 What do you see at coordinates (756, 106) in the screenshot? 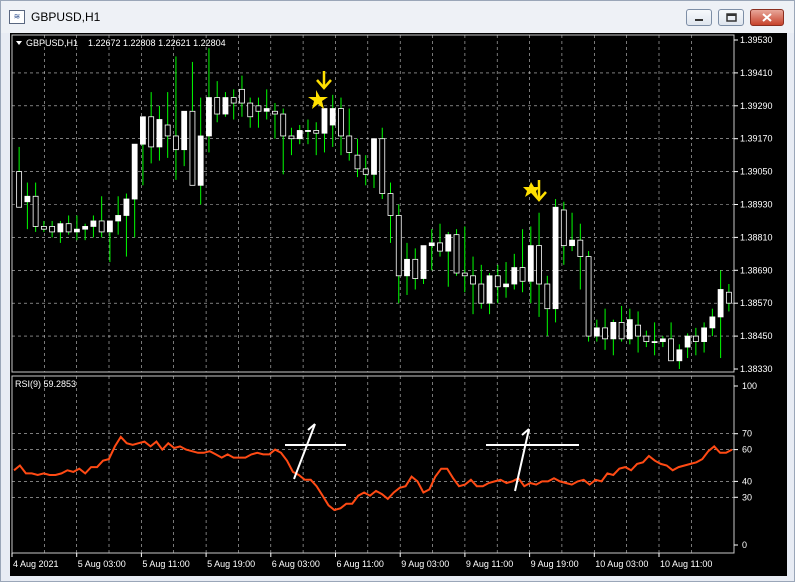
I see `price-tick-label: 1.39290` at bounding box center [756, 106].